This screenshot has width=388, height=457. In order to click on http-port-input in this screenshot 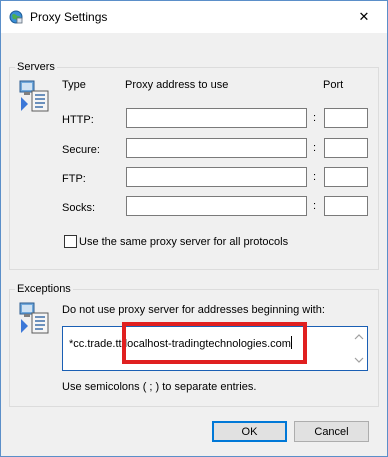, I will do `click(346, 118)`.